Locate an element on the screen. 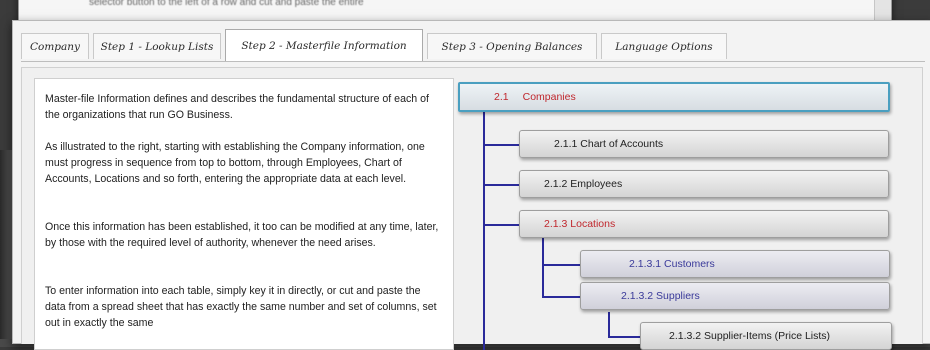 The height and width of the screenshot is (350, 930). tab-language-options: Language Options is located at coordinates (664, 46).